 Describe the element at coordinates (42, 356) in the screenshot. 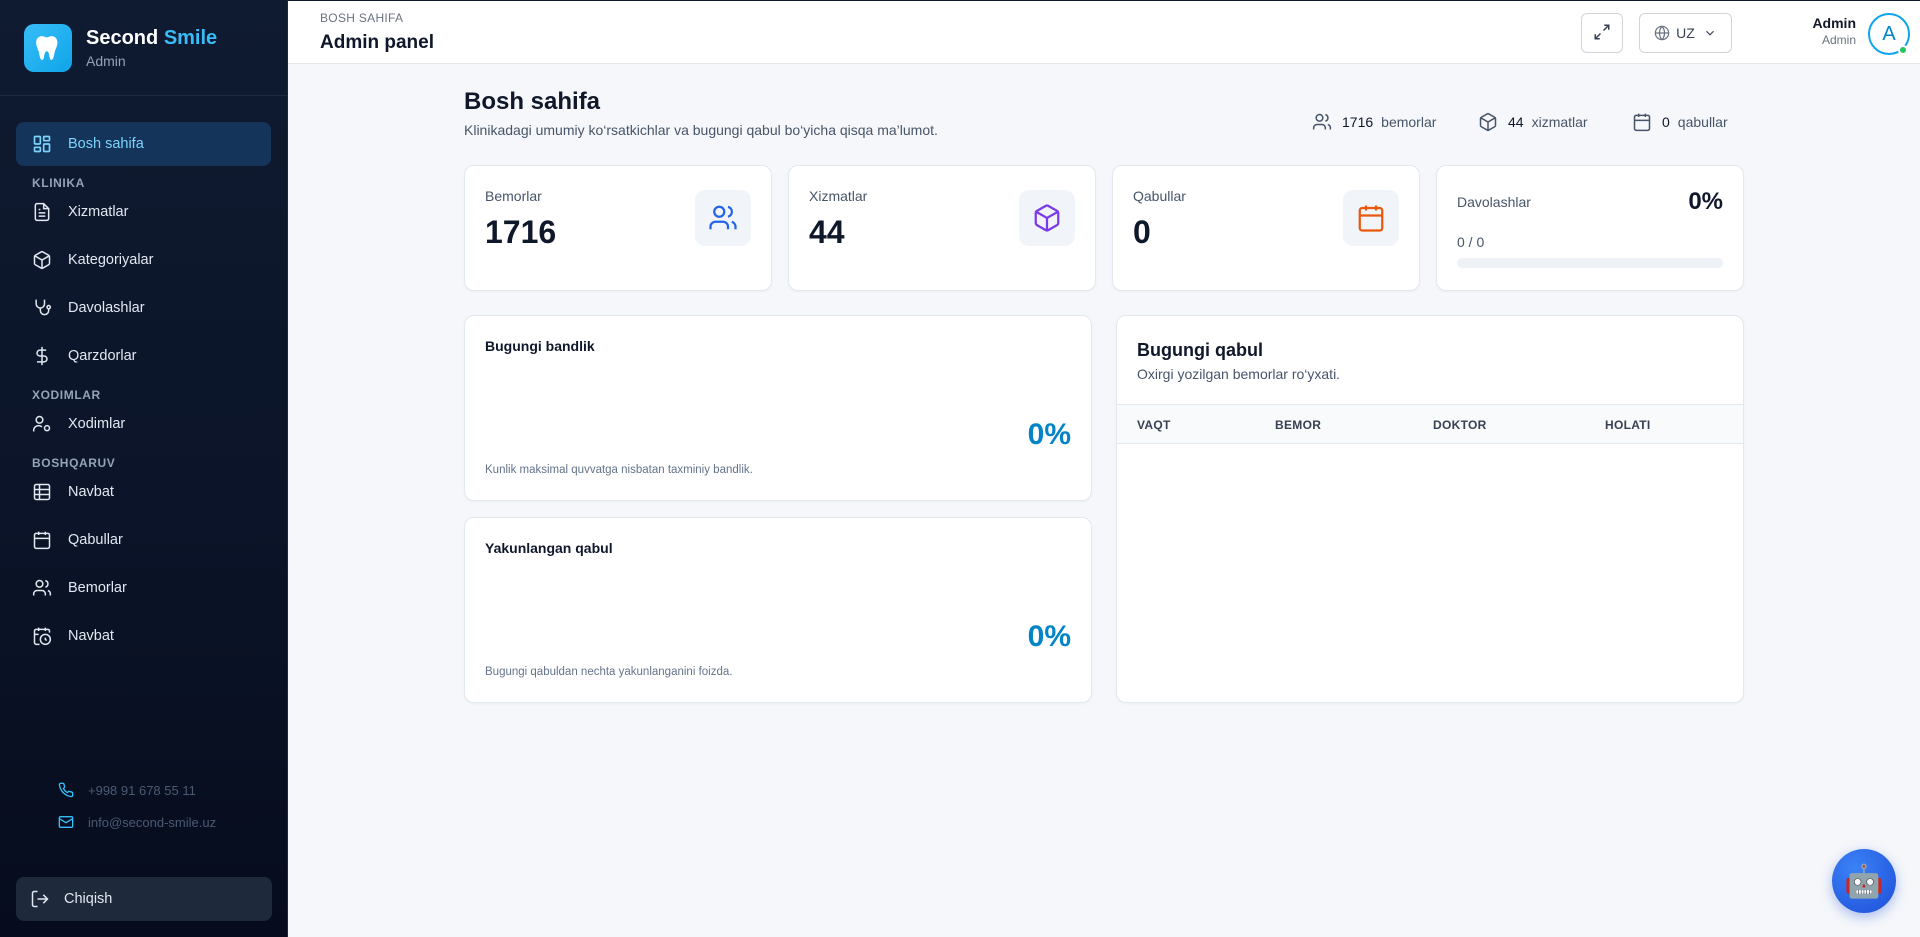

I see `dollar-icon` at that location.